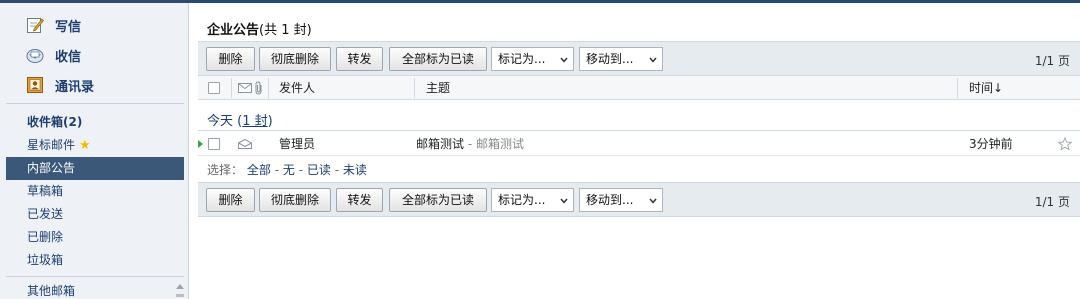  I want to click on folder-sent-label: 已发送, so click(45, 214).